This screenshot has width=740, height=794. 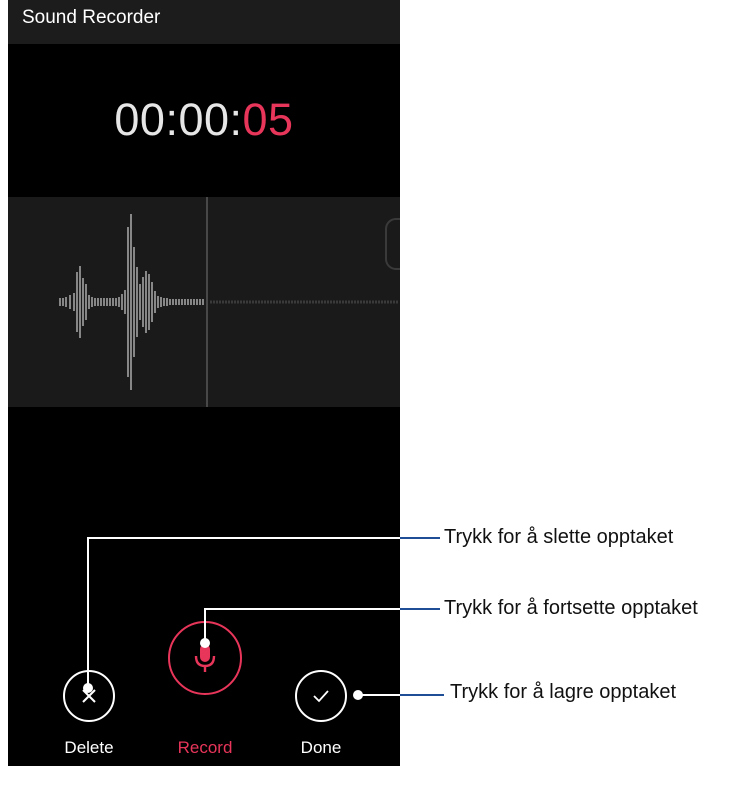 What do you see at coordinates (398, 695) in the screenshot?
I see `callout-done-line` at bounding box center [398, 695].